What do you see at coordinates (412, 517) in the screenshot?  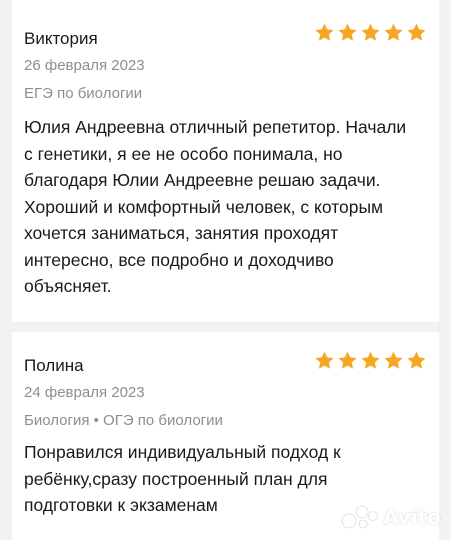 I see `avito-watermark-text: Avito` at bounding box center [412, 517].